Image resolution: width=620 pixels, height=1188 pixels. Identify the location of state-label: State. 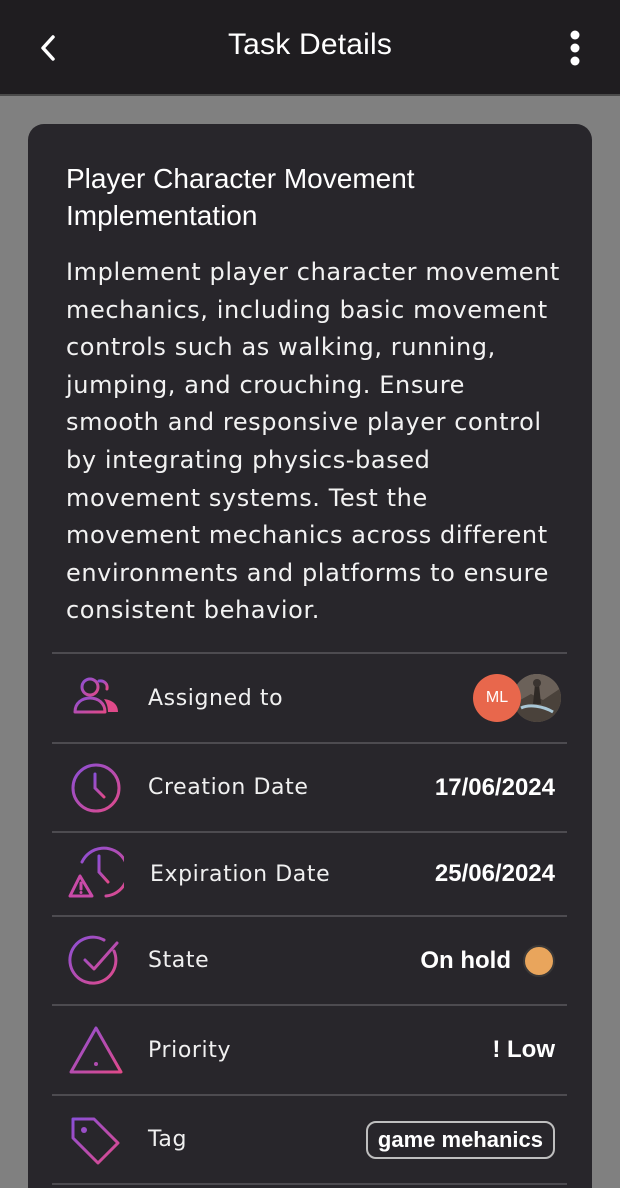
(179, 960).